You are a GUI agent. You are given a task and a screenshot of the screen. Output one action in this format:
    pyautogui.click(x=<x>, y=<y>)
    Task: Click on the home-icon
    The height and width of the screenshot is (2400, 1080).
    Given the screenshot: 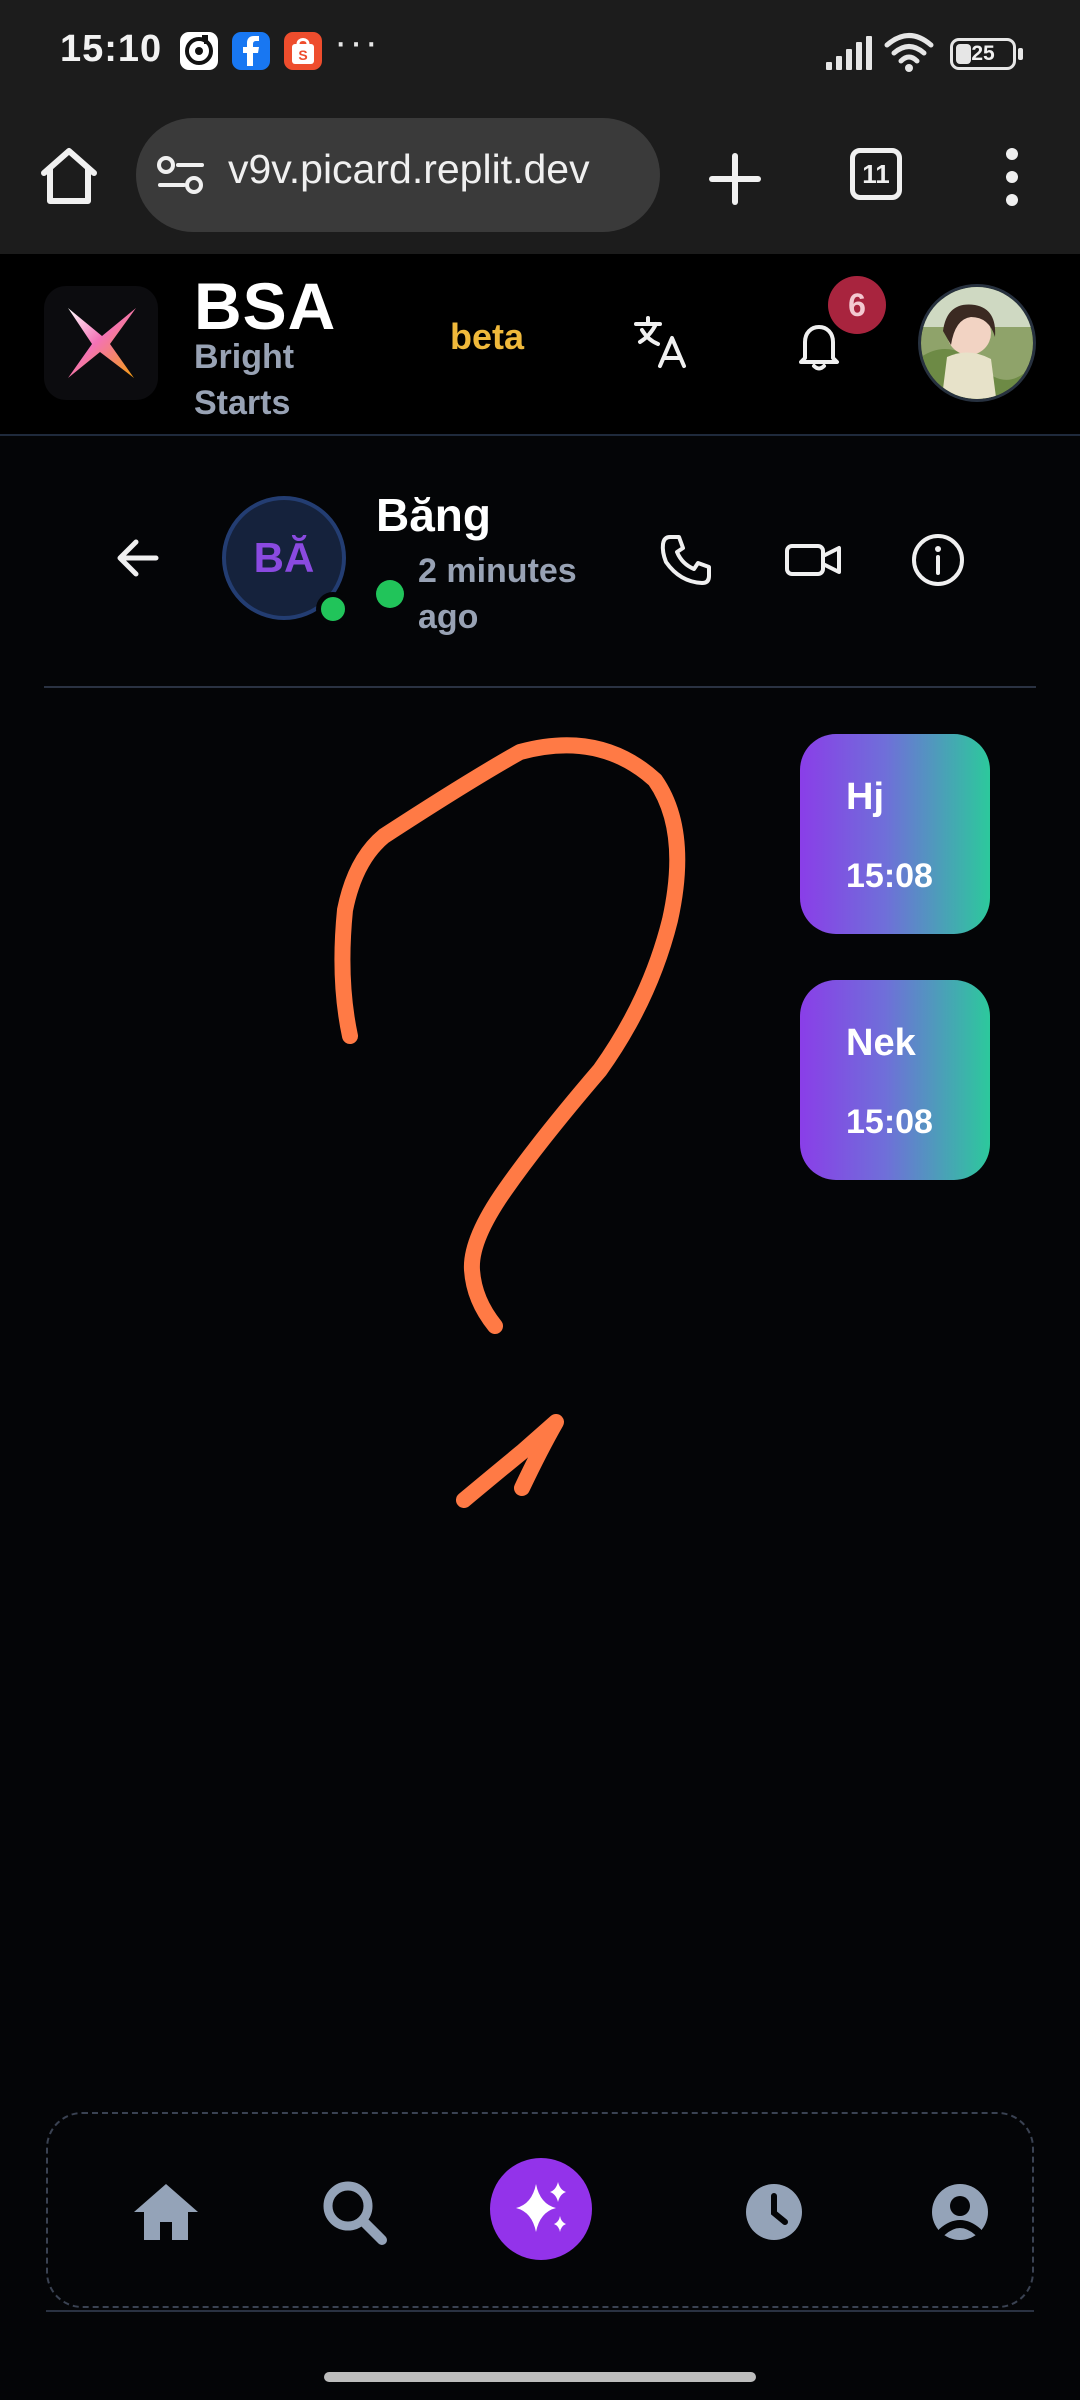 What is the action you would take?
    pyautogui.click(x=166, y=2212)
    